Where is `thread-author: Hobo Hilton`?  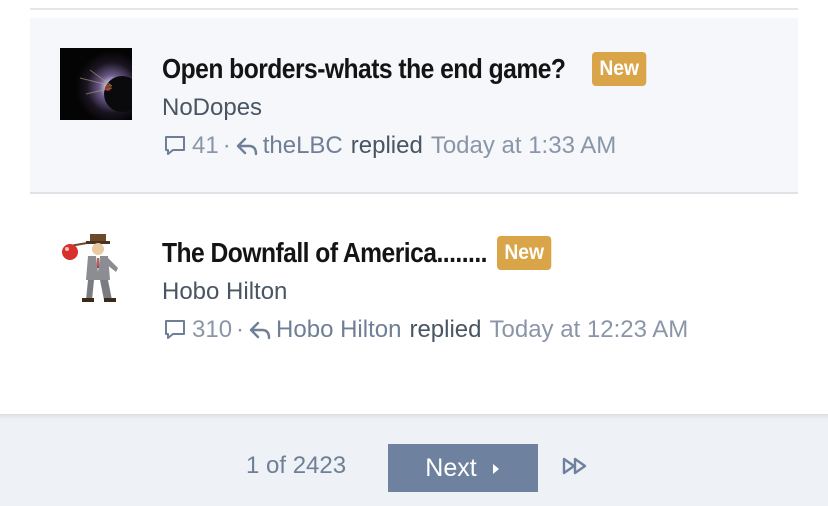 thread-author: Hobo Hilton is located at coordinates (224, 292).